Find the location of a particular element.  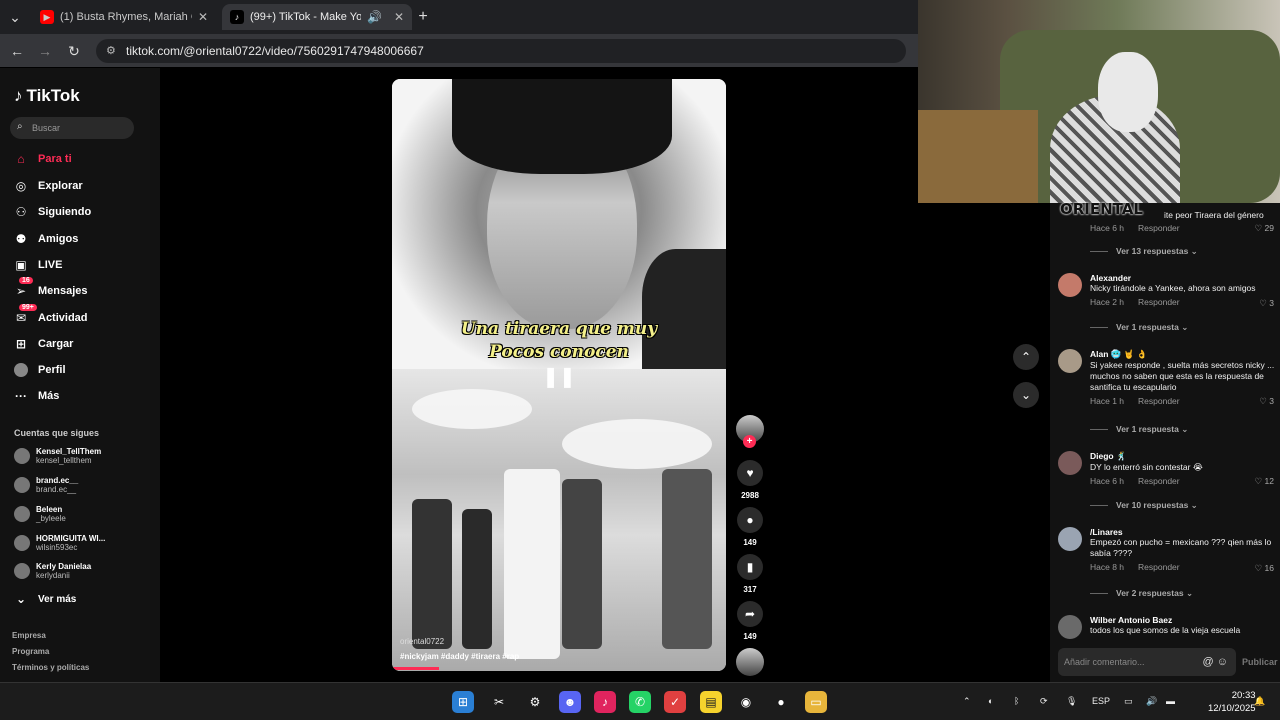

language-indicator: ESP is located at coordinates (1101, 701).